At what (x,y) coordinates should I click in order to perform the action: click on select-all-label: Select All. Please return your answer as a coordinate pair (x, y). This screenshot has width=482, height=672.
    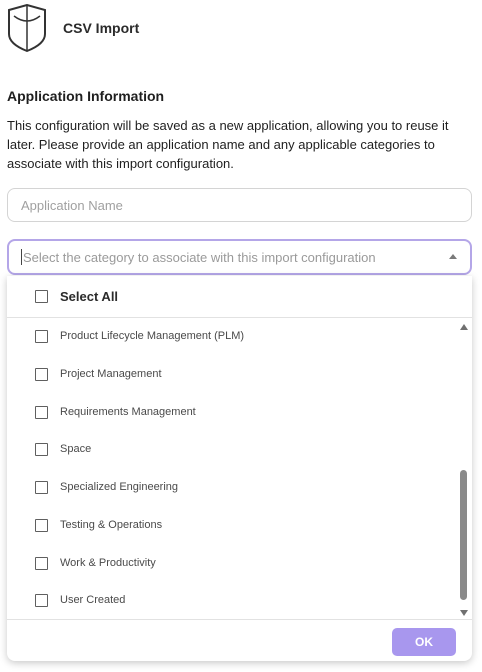
    Looking at the image, I should click on (89, 296).